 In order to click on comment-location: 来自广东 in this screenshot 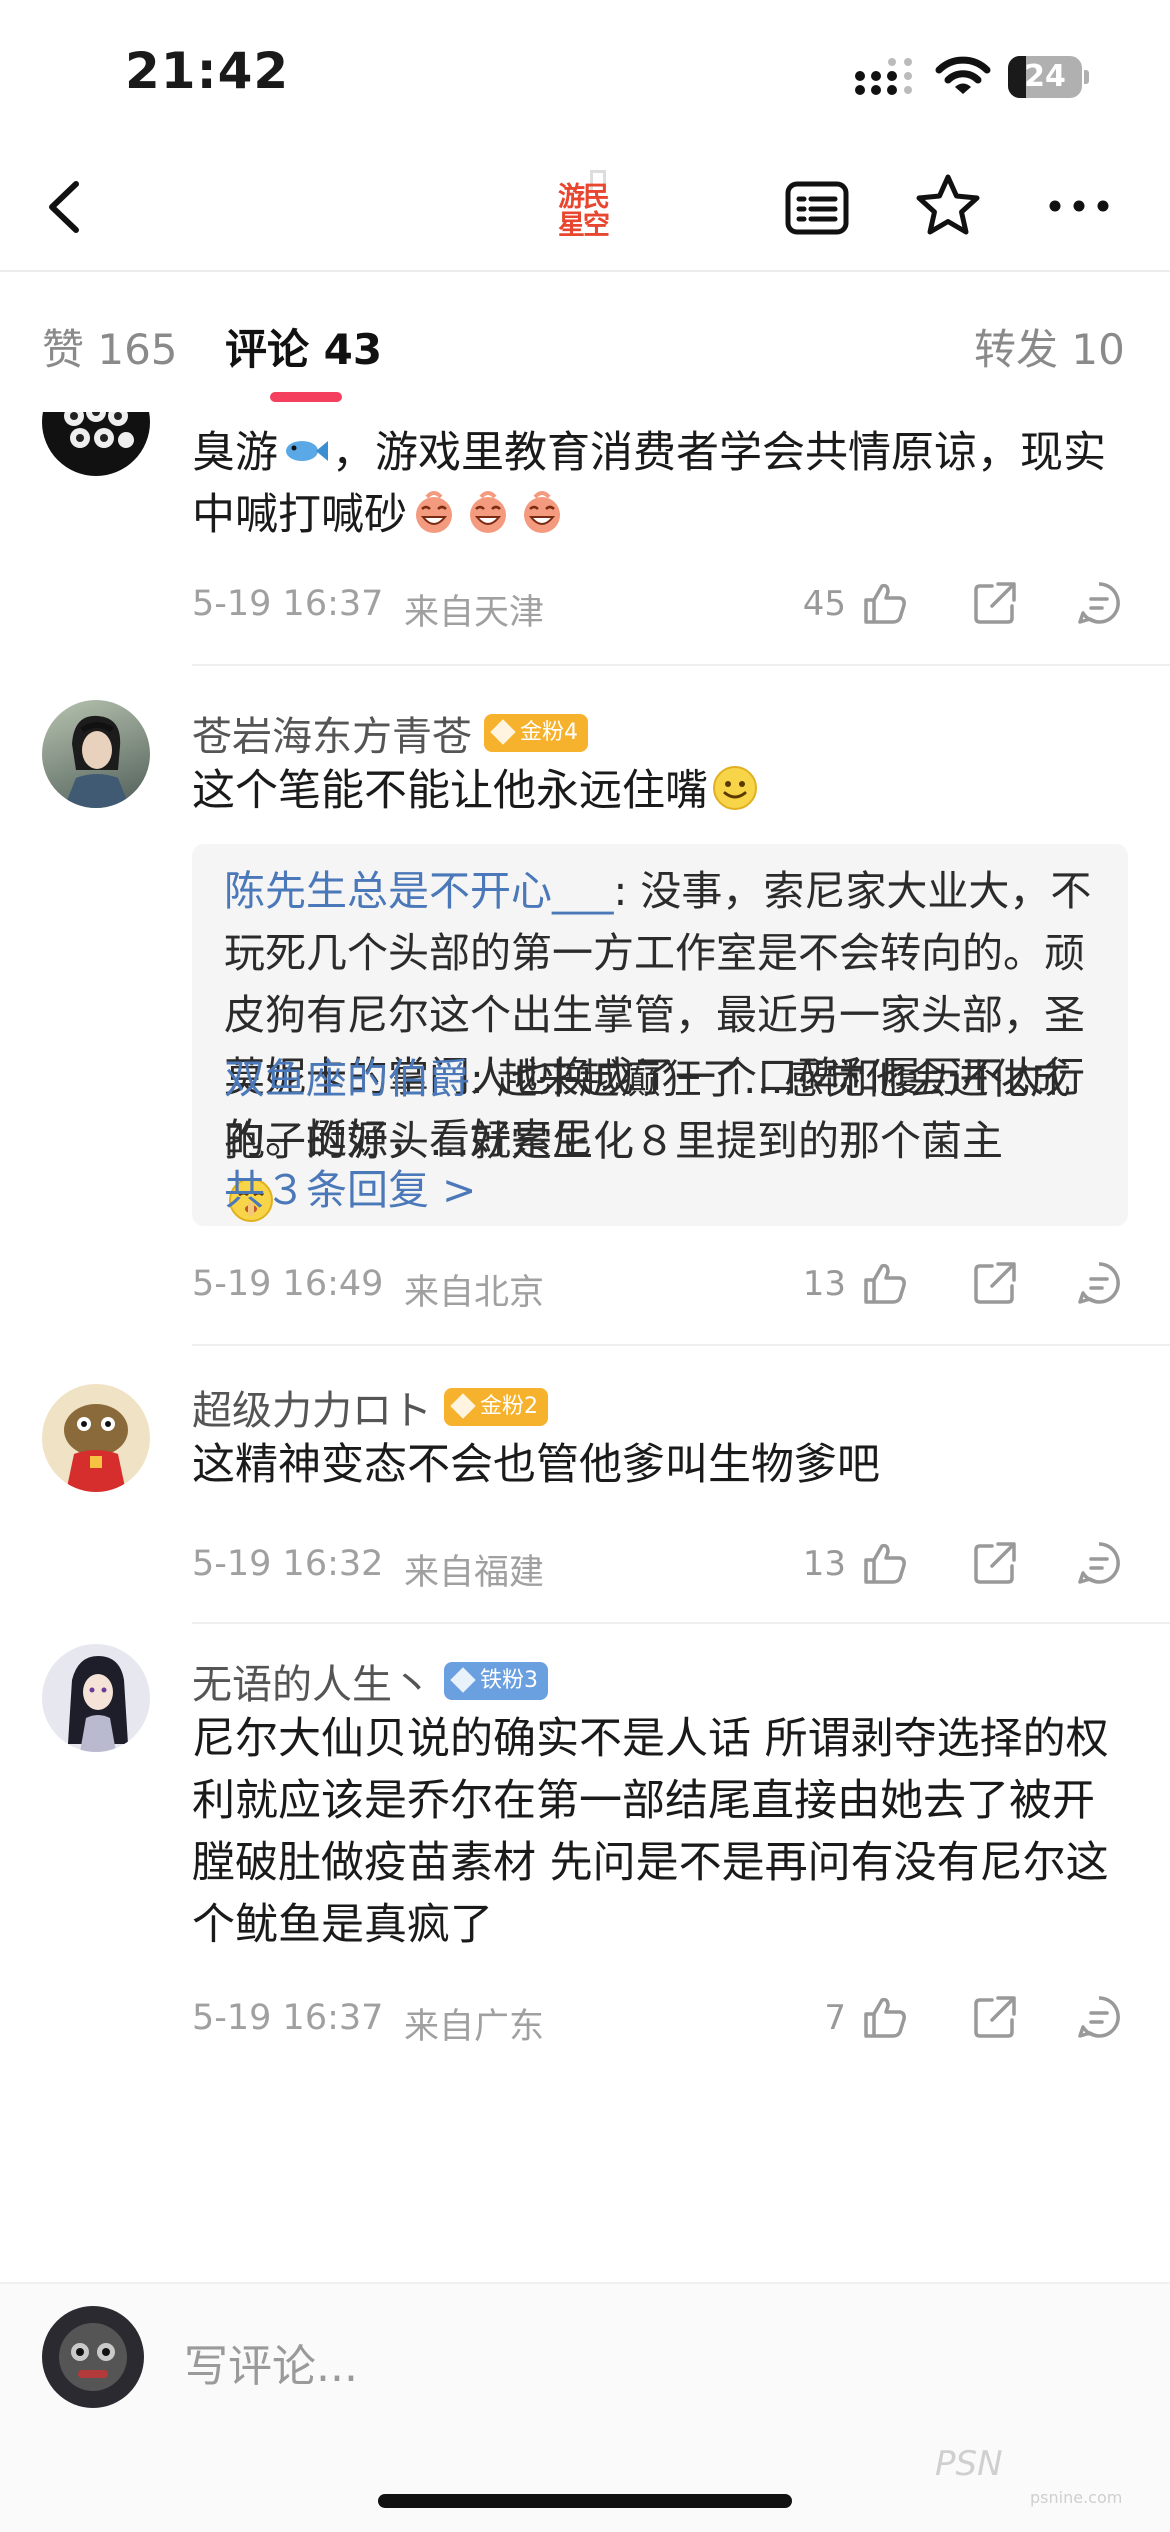, I will do `click(474, 2027)`.